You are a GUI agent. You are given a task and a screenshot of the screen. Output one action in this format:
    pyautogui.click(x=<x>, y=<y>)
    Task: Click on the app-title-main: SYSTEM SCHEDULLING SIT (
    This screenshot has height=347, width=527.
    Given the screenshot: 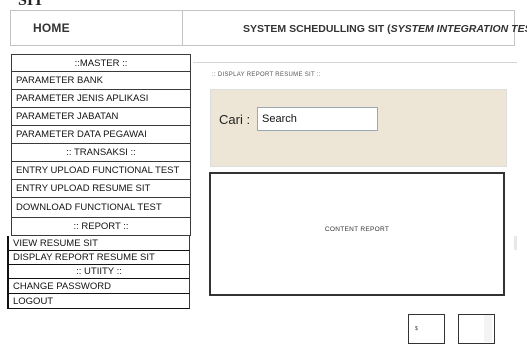 What is the action you would take?
    pyautogui.click(x=317, y=29)
    